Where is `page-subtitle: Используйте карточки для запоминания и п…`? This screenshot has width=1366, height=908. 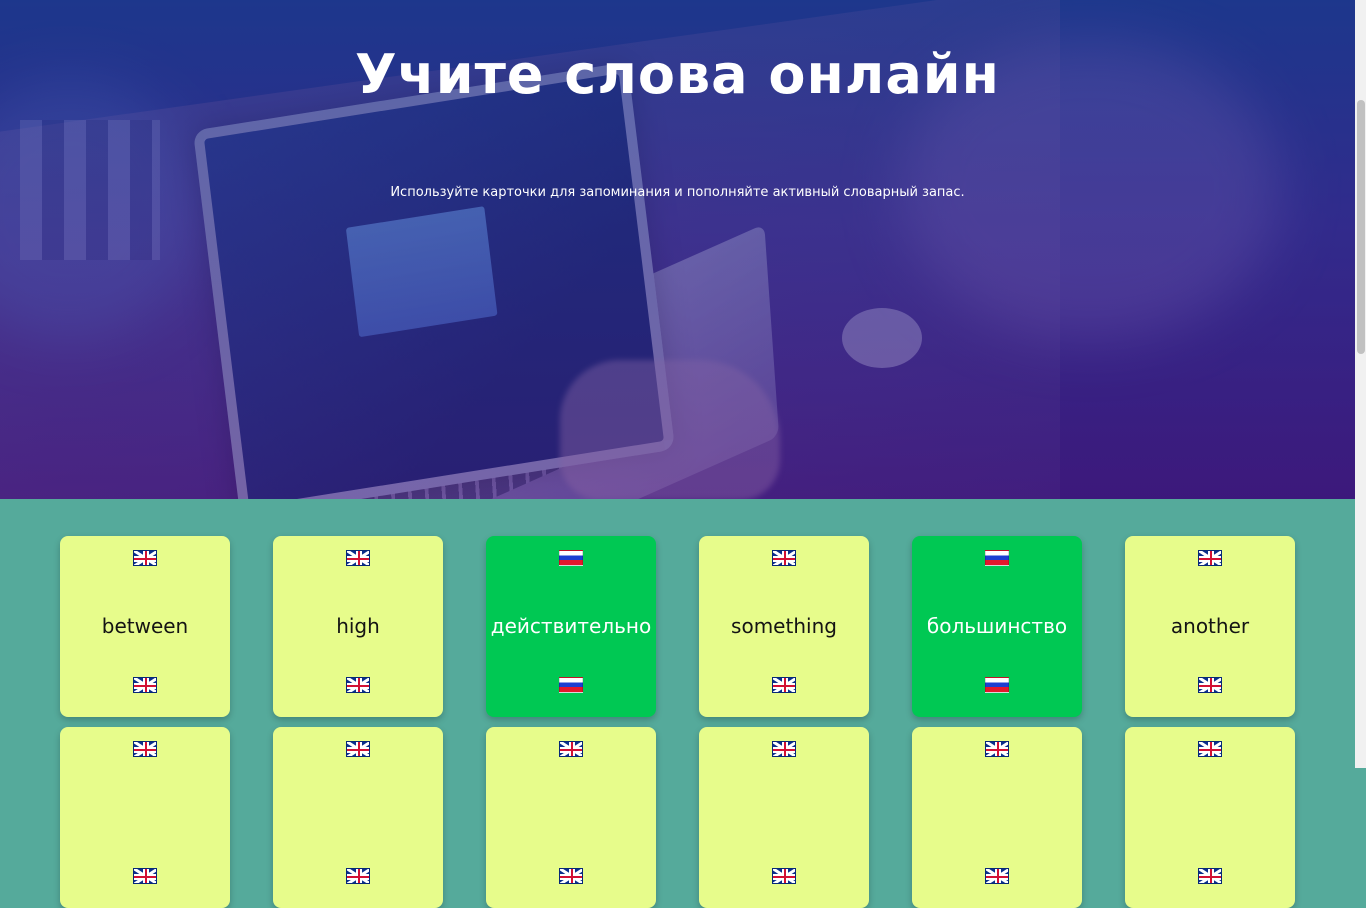 page-subtitle: Используйте карточки для запоминания и п… is located at coordinates (677, 192).